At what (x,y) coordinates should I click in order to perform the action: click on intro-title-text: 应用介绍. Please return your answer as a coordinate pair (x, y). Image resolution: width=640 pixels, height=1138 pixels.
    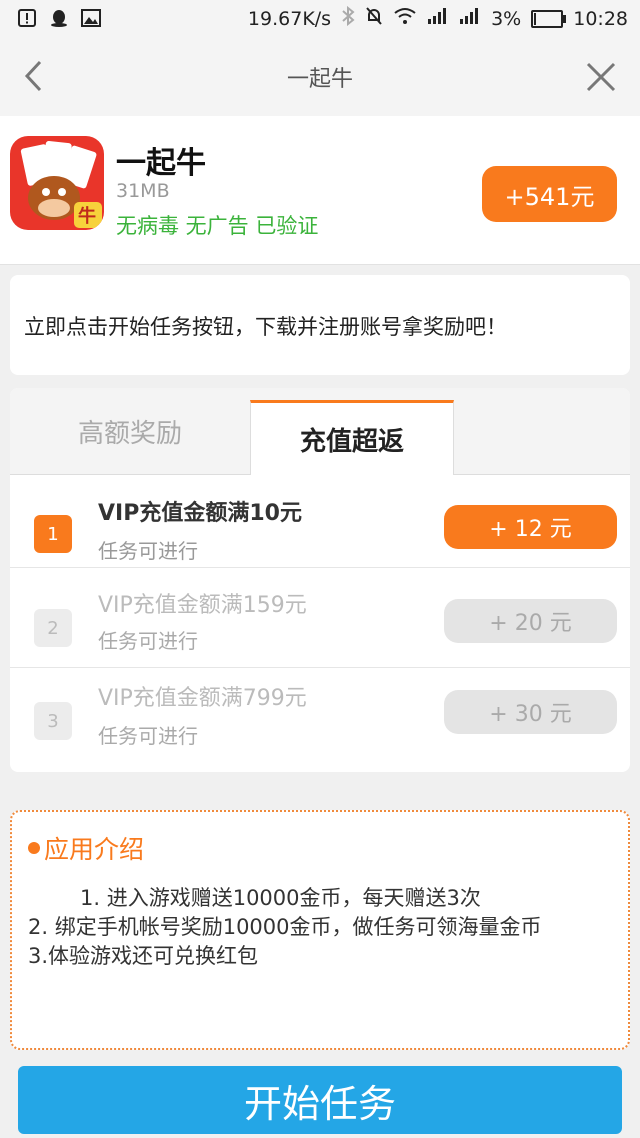
    Looking at the image, I should click on (94, 849).